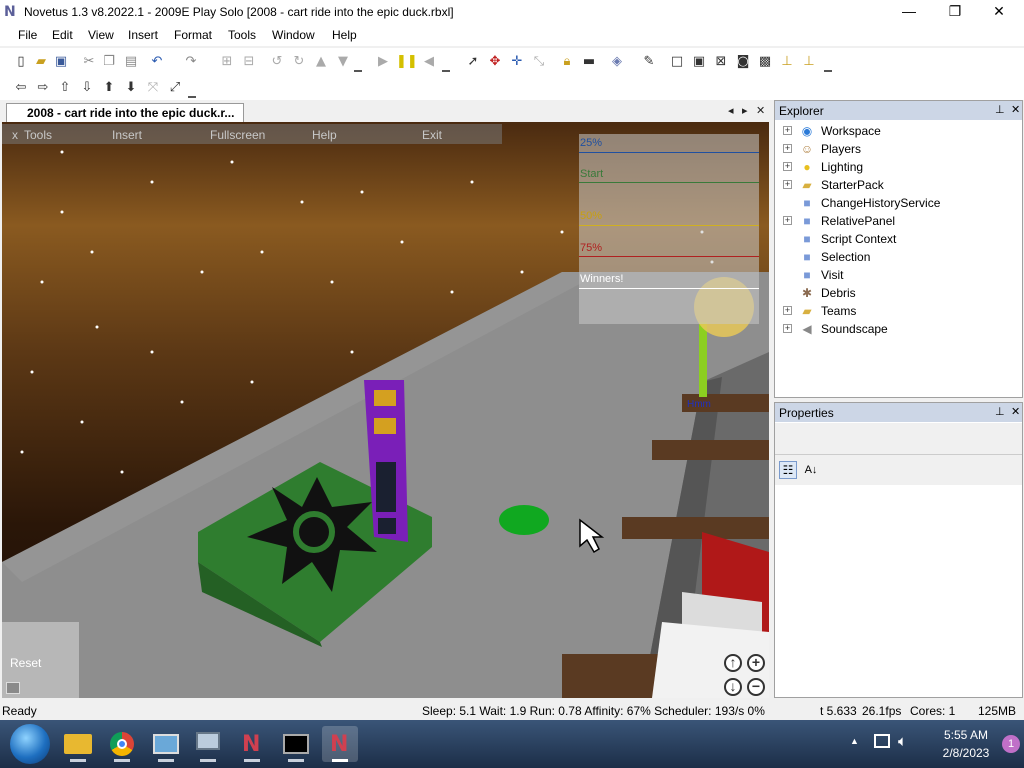  I want to click on green-spawn-disc, so click(524, 520).